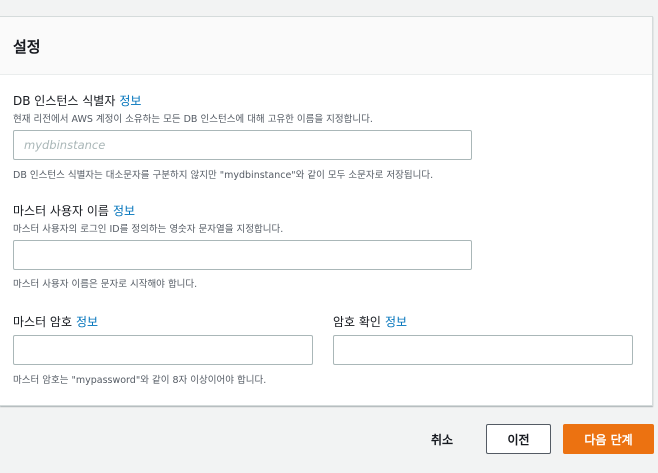 This screenshot has height=473, width=658. Describe the element at coordinates (242, 145) in the screenshot. I see `db-identifier-input` at that location.